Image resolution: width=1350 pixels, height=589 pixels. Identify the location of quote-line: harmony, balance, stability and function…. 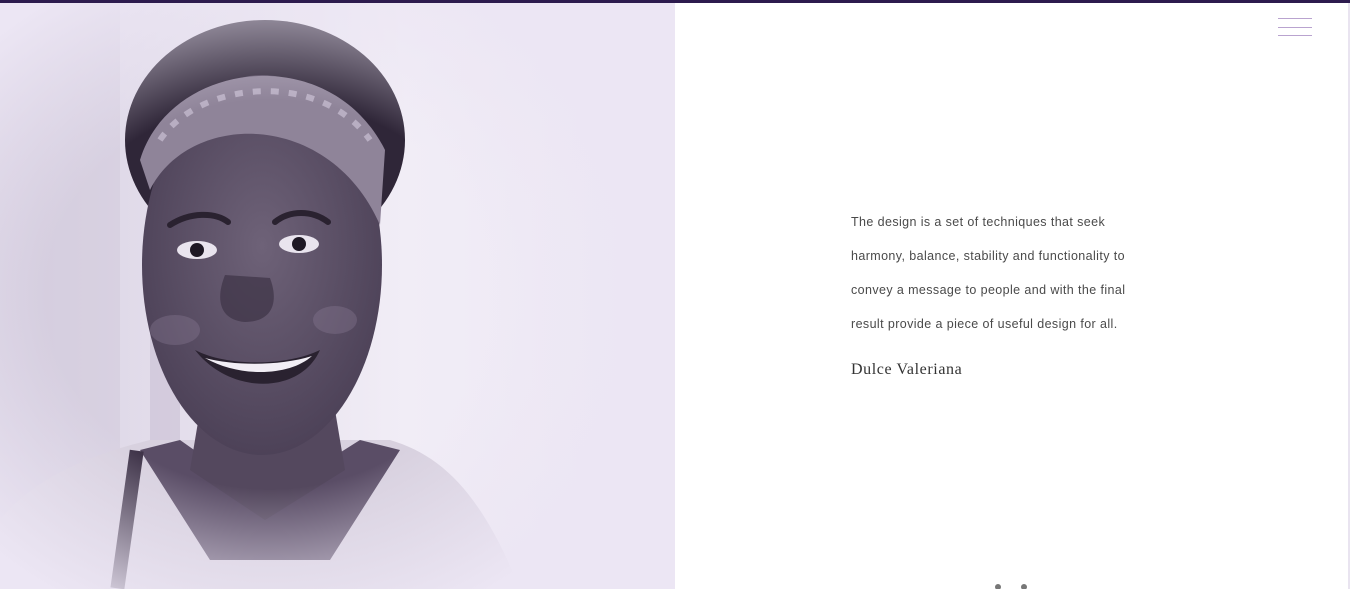
(988, 256).